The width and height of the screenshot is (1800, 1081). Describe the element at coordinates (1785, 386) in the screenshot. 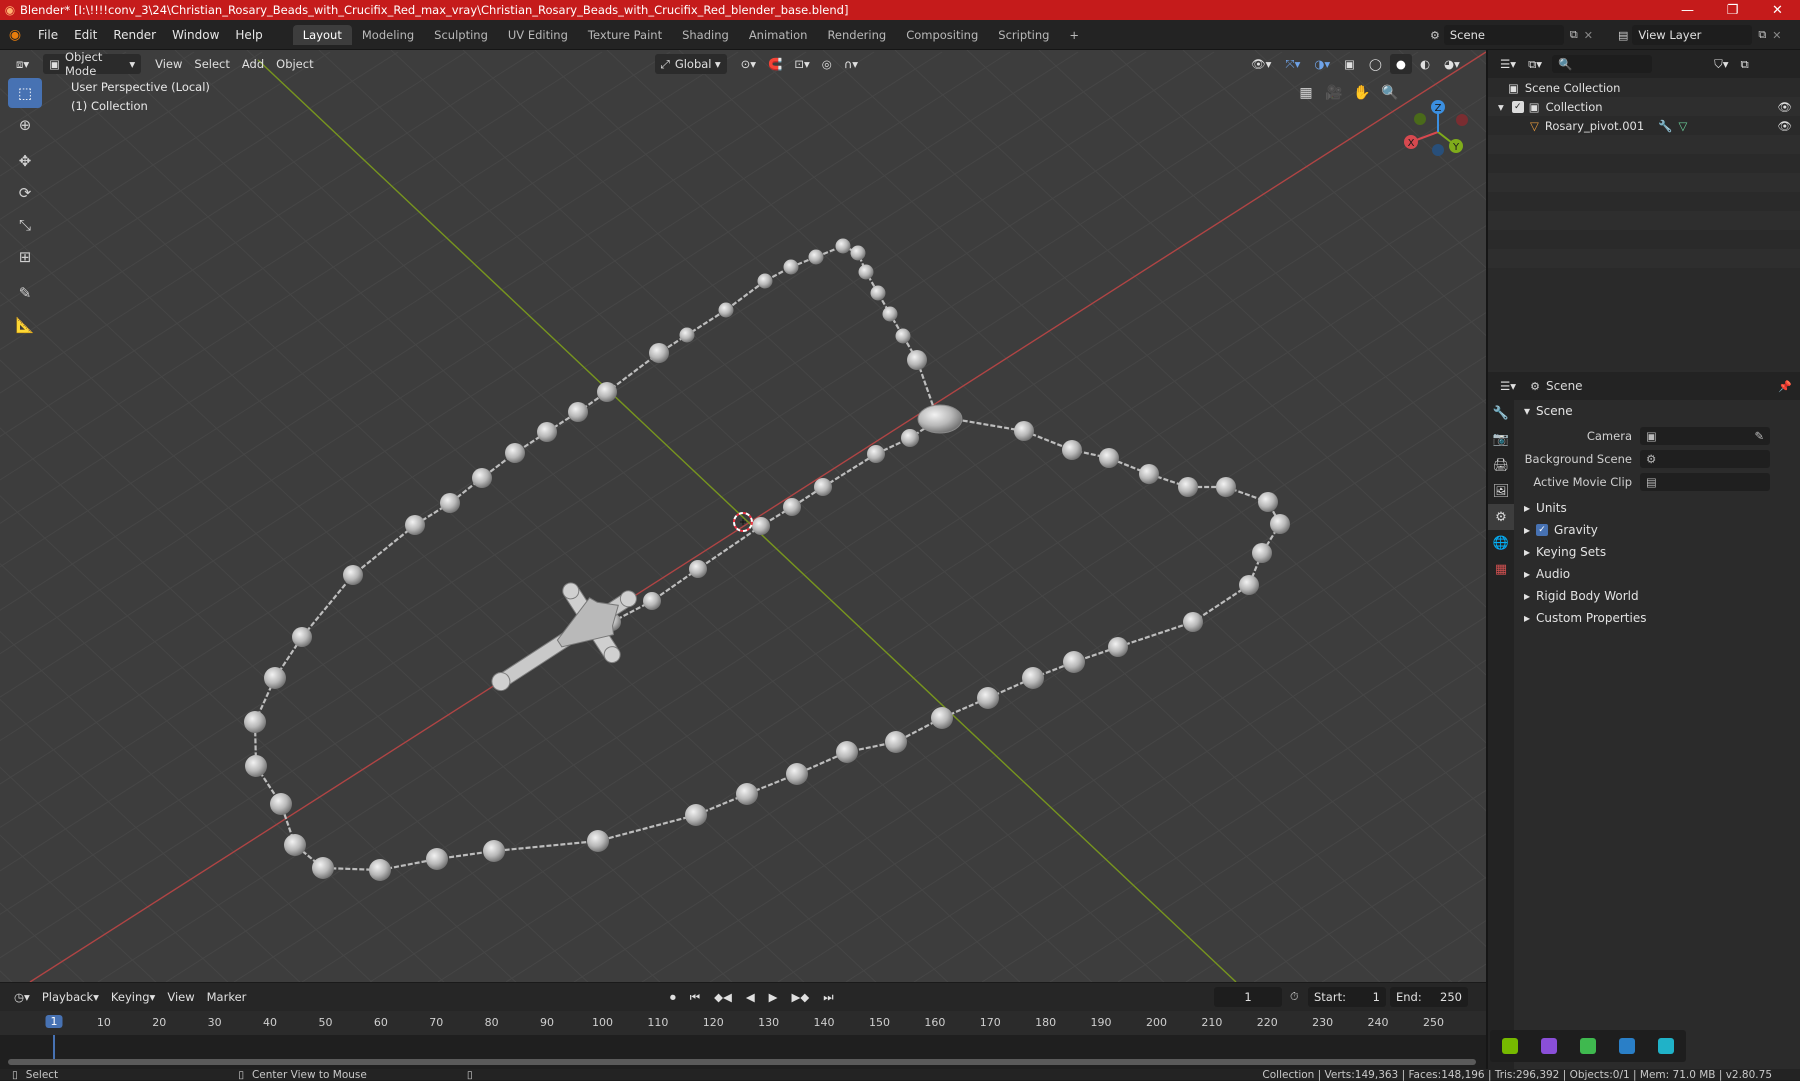

I see `pin-icon: 📌` at that location.